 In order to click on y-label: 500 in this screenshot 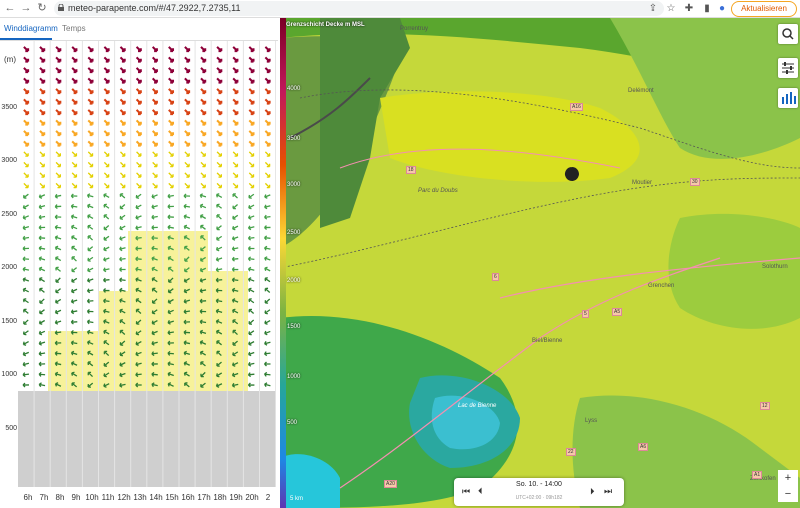, I will do `click(11, 428)`.